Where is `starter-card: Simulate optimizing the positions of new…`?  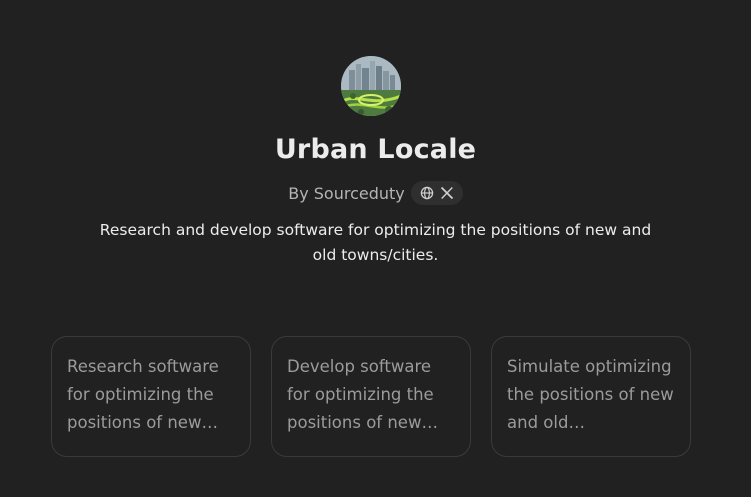 starter-card: Simulate optimizing the positions of new… is located at coordinates (591, 396).